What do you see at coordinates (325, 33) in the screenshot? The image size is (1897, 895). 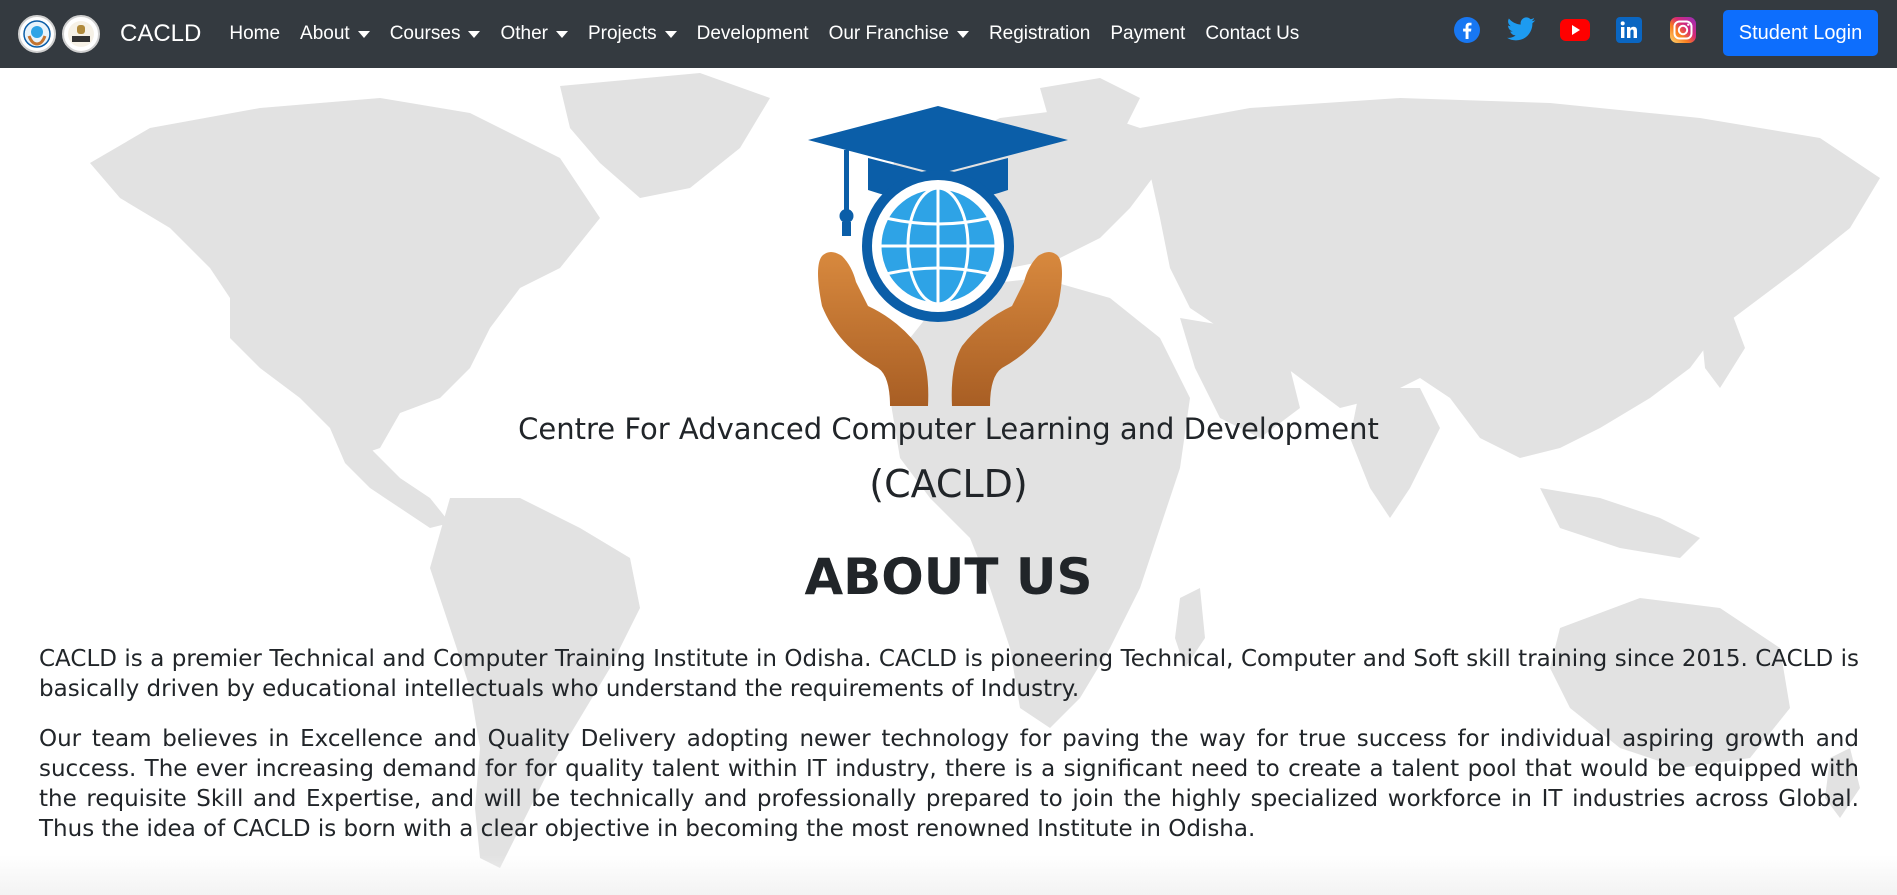 I see `nav-item-label: About` at bounding box center [325, 33].